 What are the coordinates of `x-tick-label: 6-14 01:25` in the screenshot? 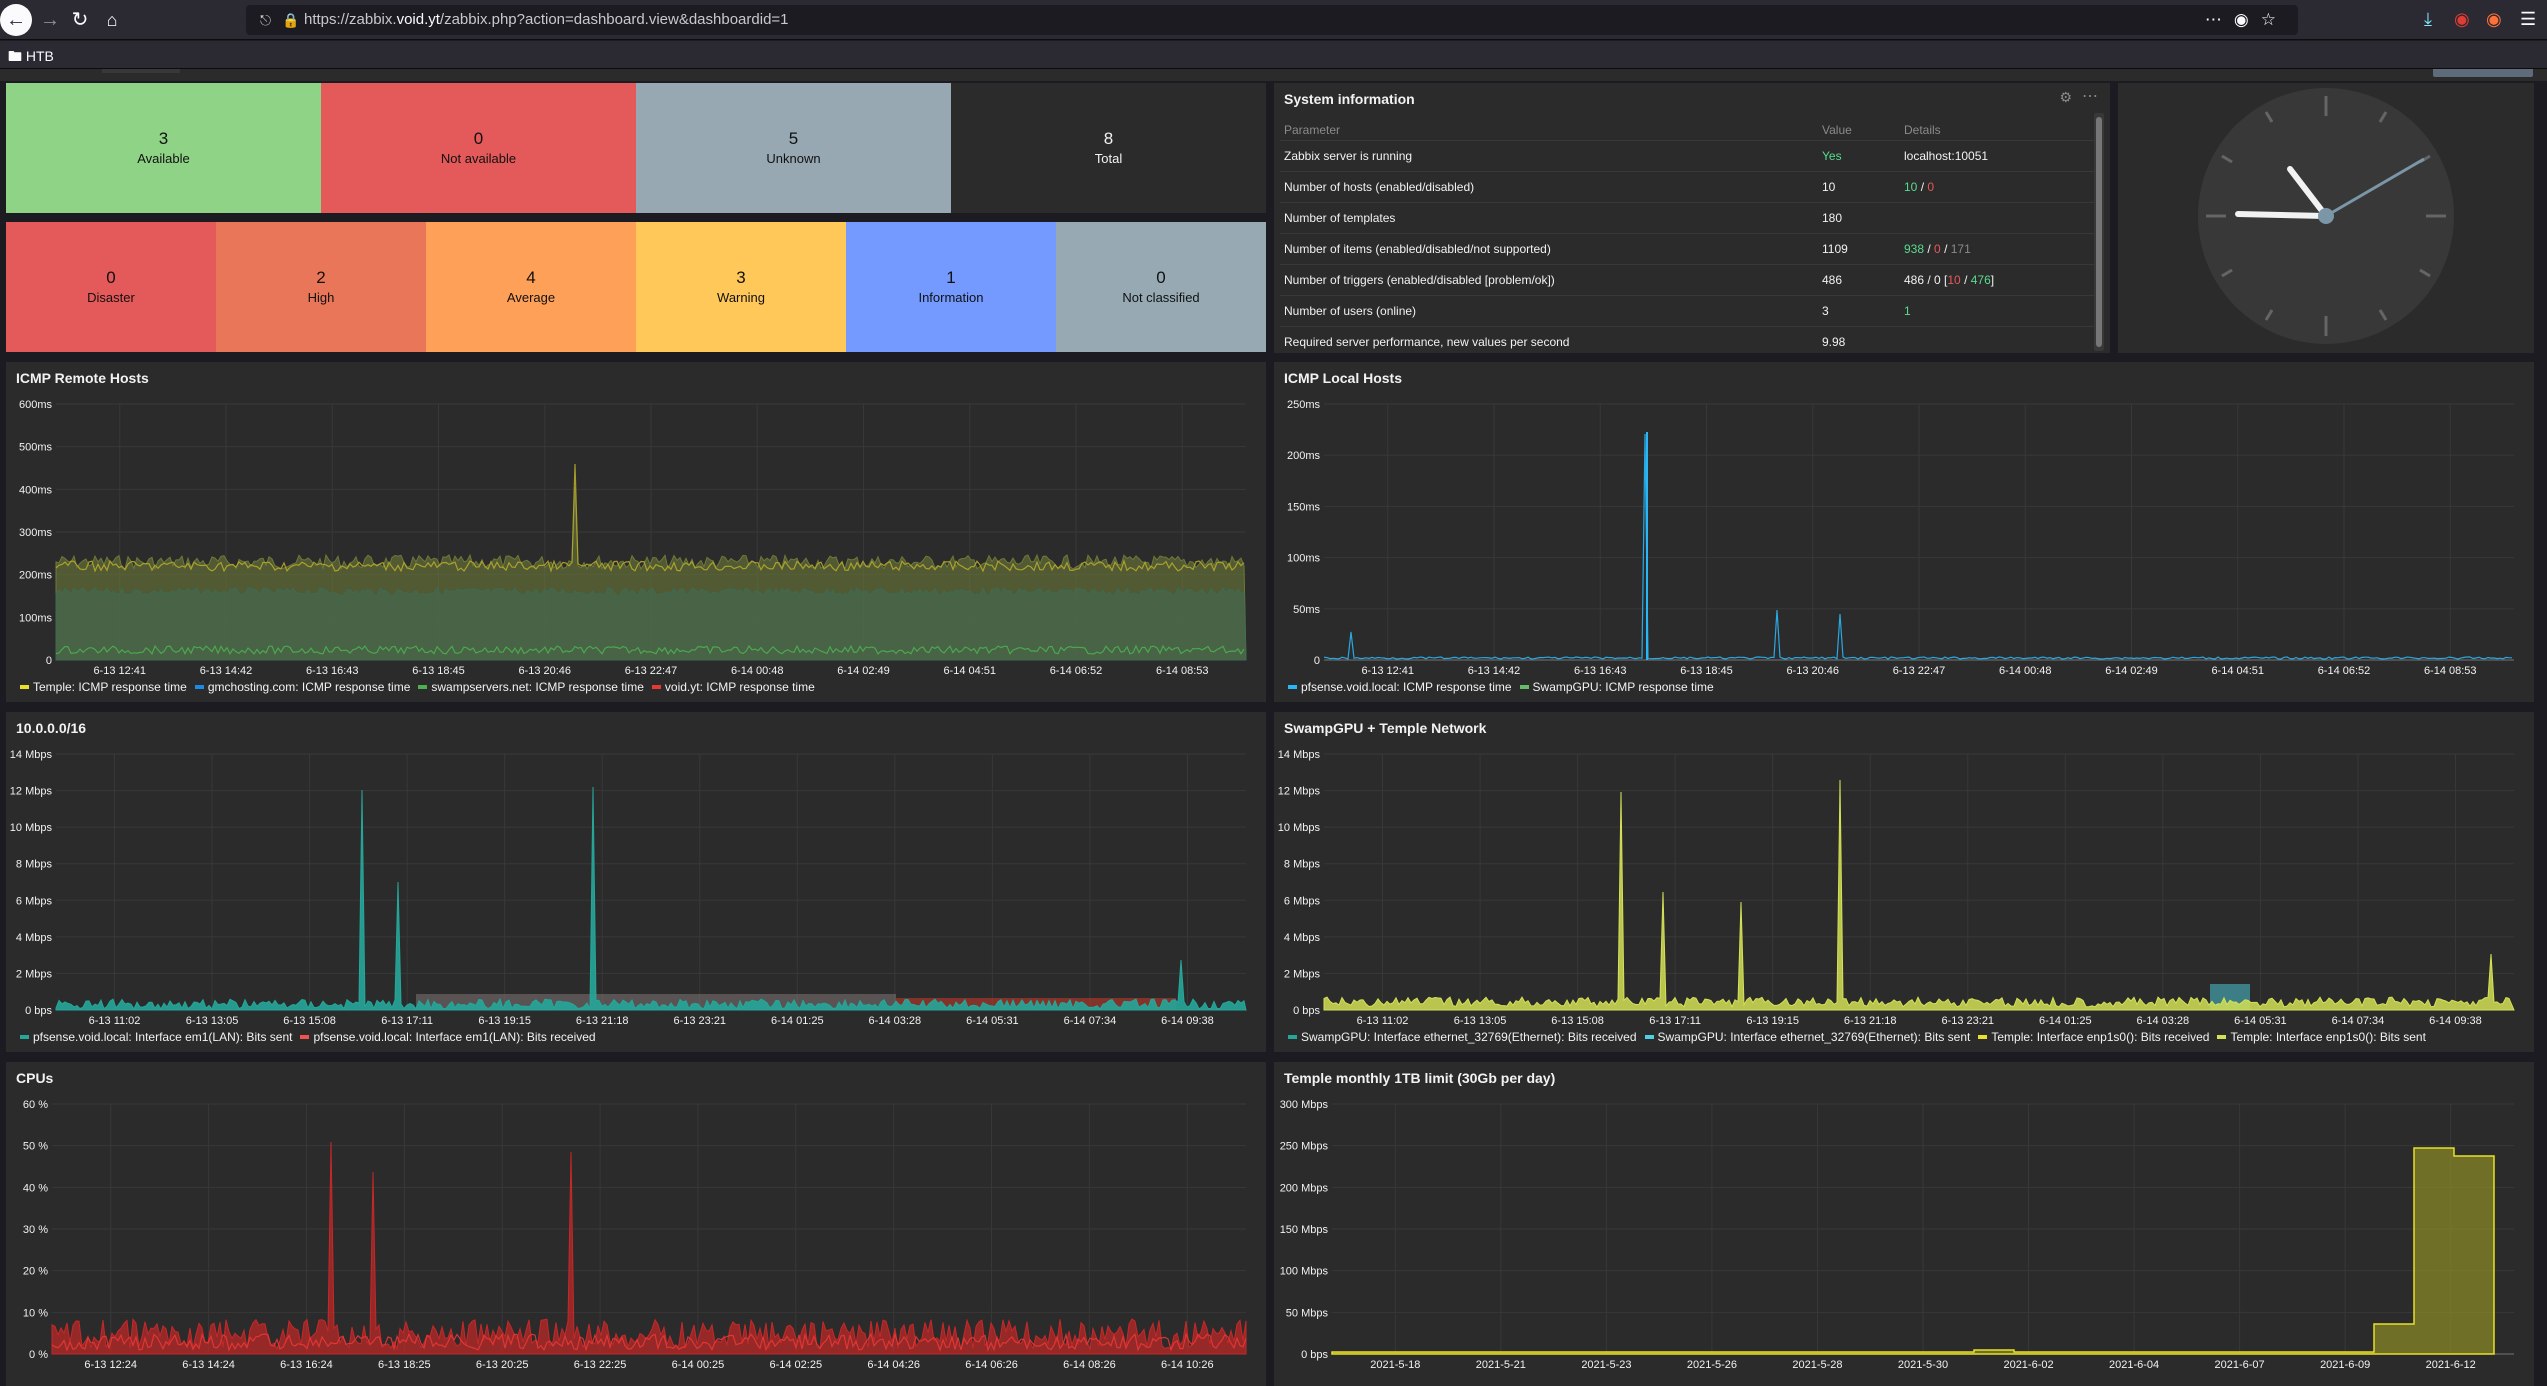 It's located at (2065, 1021).